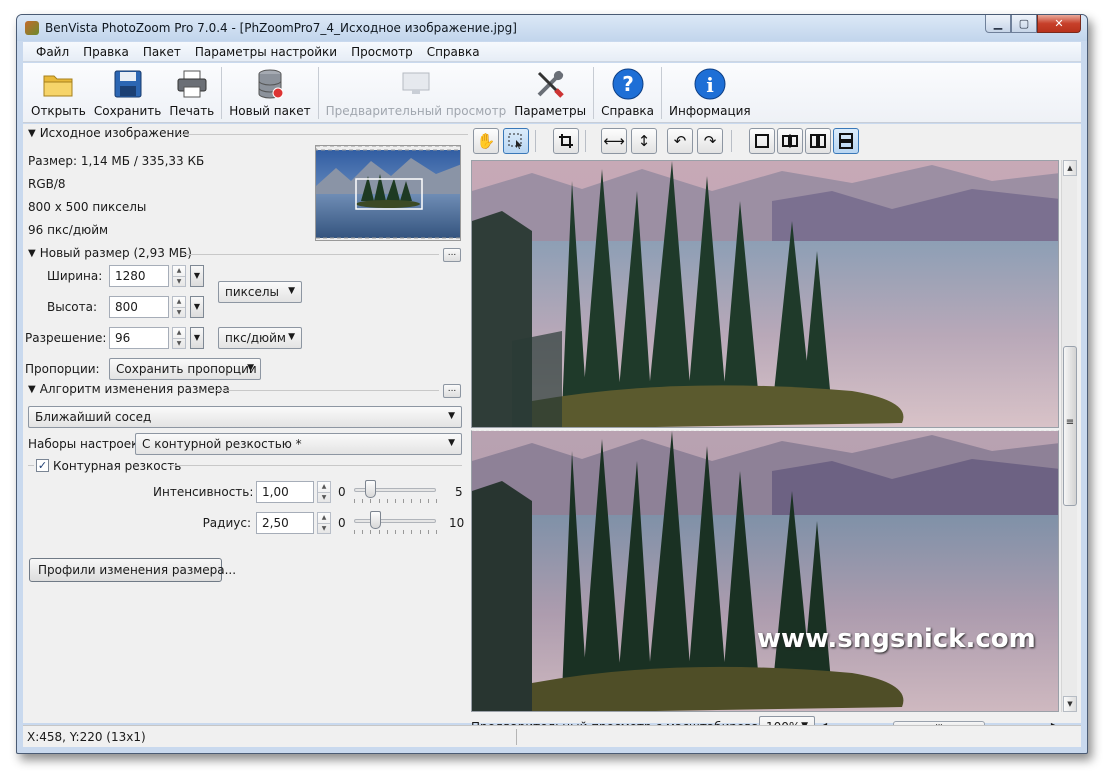  Describe the element at coordinates (324, 492) in the screenshot. I see `intensity-stepper: ▲ ▼` at that location.